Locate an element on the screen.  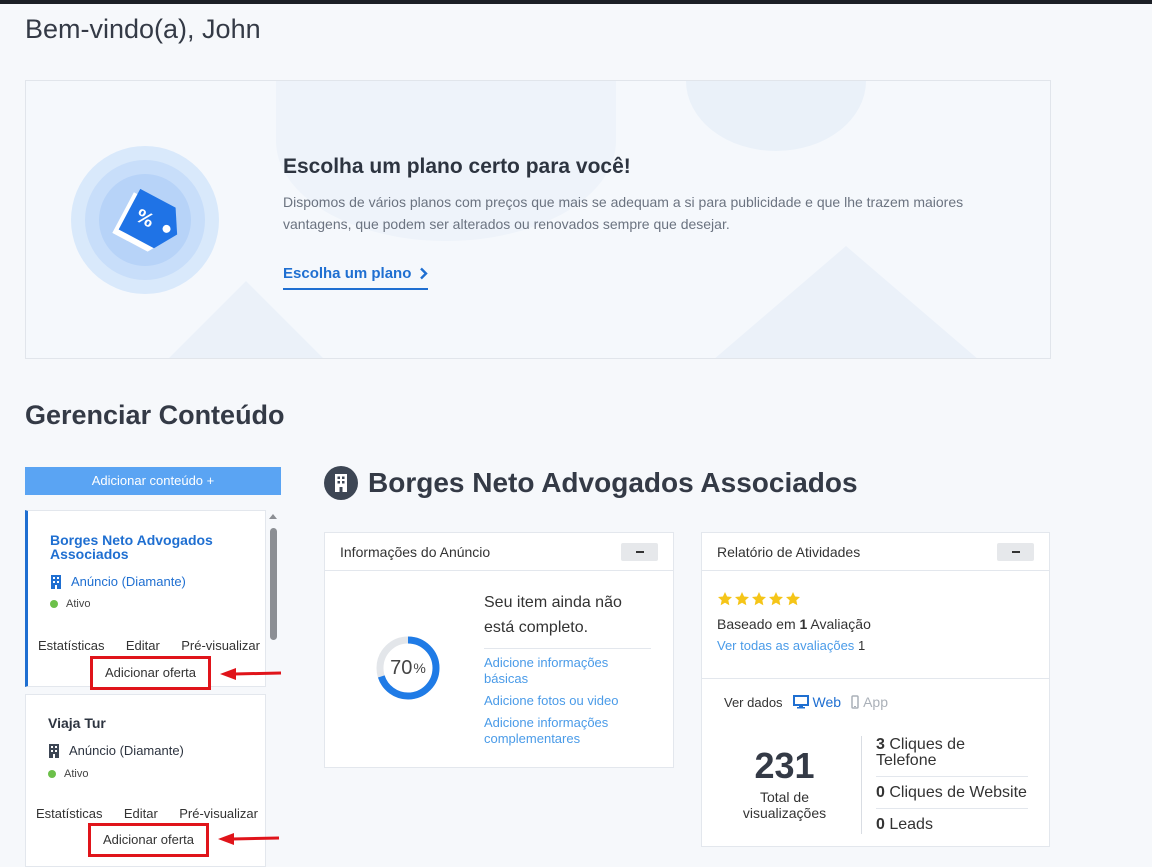
web-toggle: Web is located at coordinates (816, 702).